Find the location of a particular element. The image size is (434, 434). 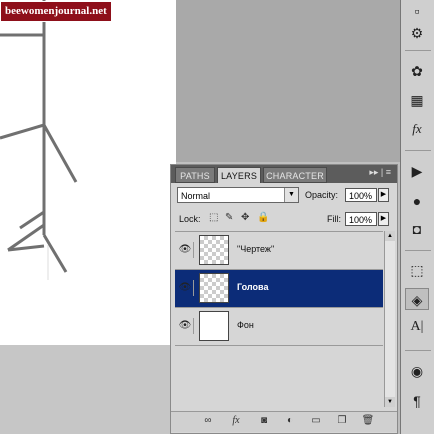

grid-icon: ▦ is located at coordinates (417, 100).